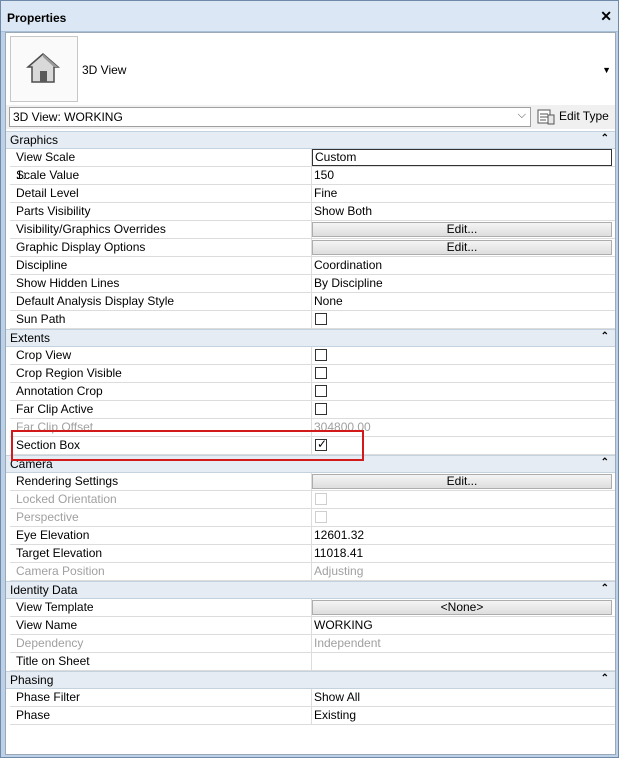  I want to click on checkmark-icon: ✓, so click(322, 444).